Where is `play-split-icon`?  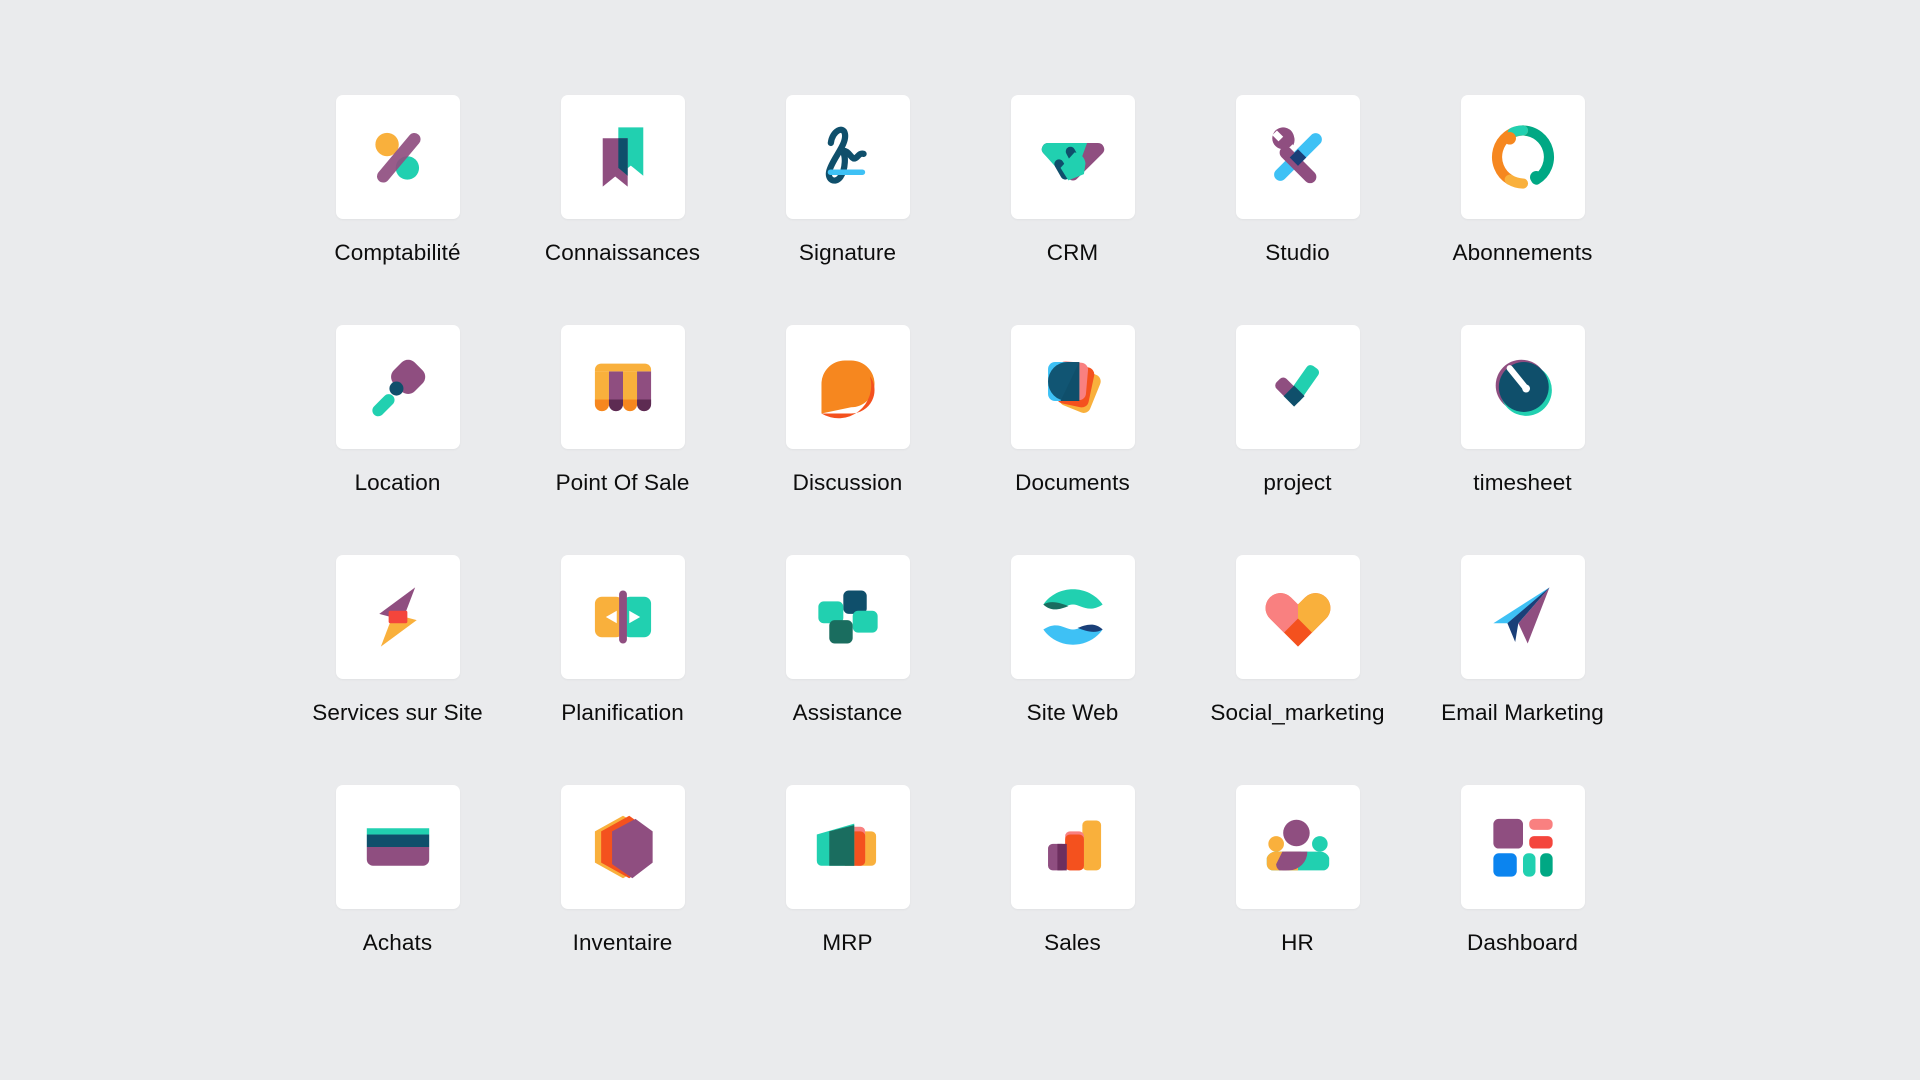
play-split-icon is located at coordinates (623, 617).